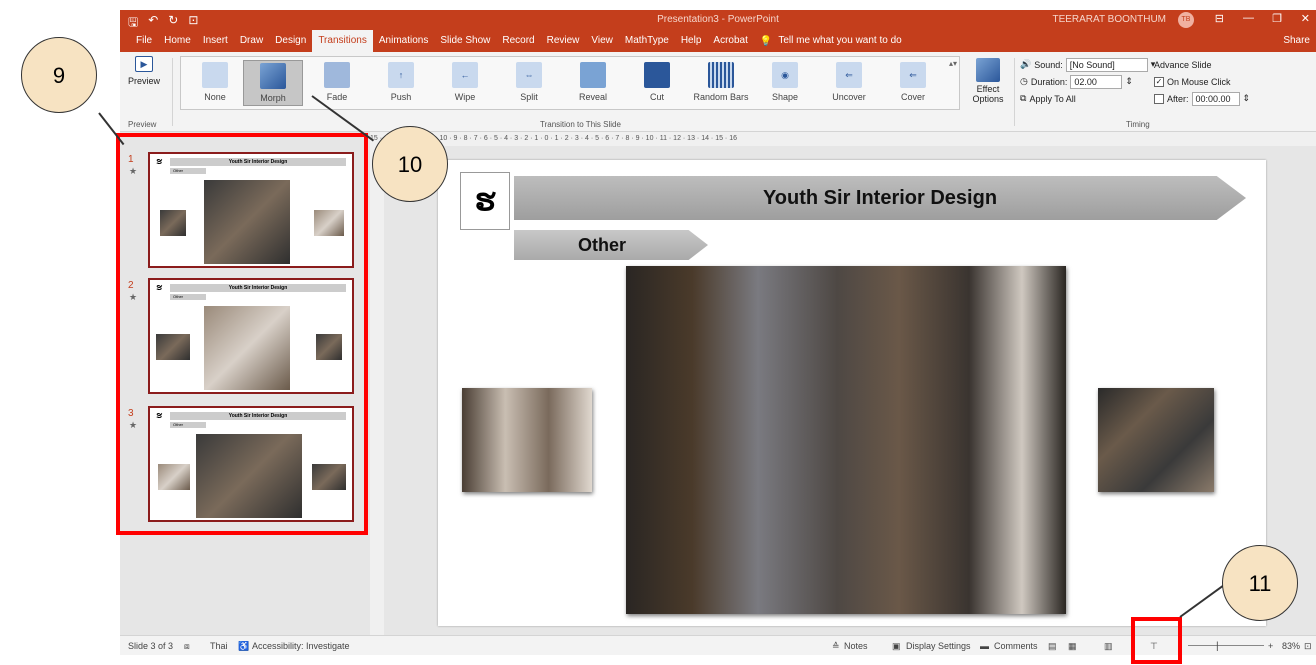  I want to click on clock-icon: ◷, so click(1024, 81).